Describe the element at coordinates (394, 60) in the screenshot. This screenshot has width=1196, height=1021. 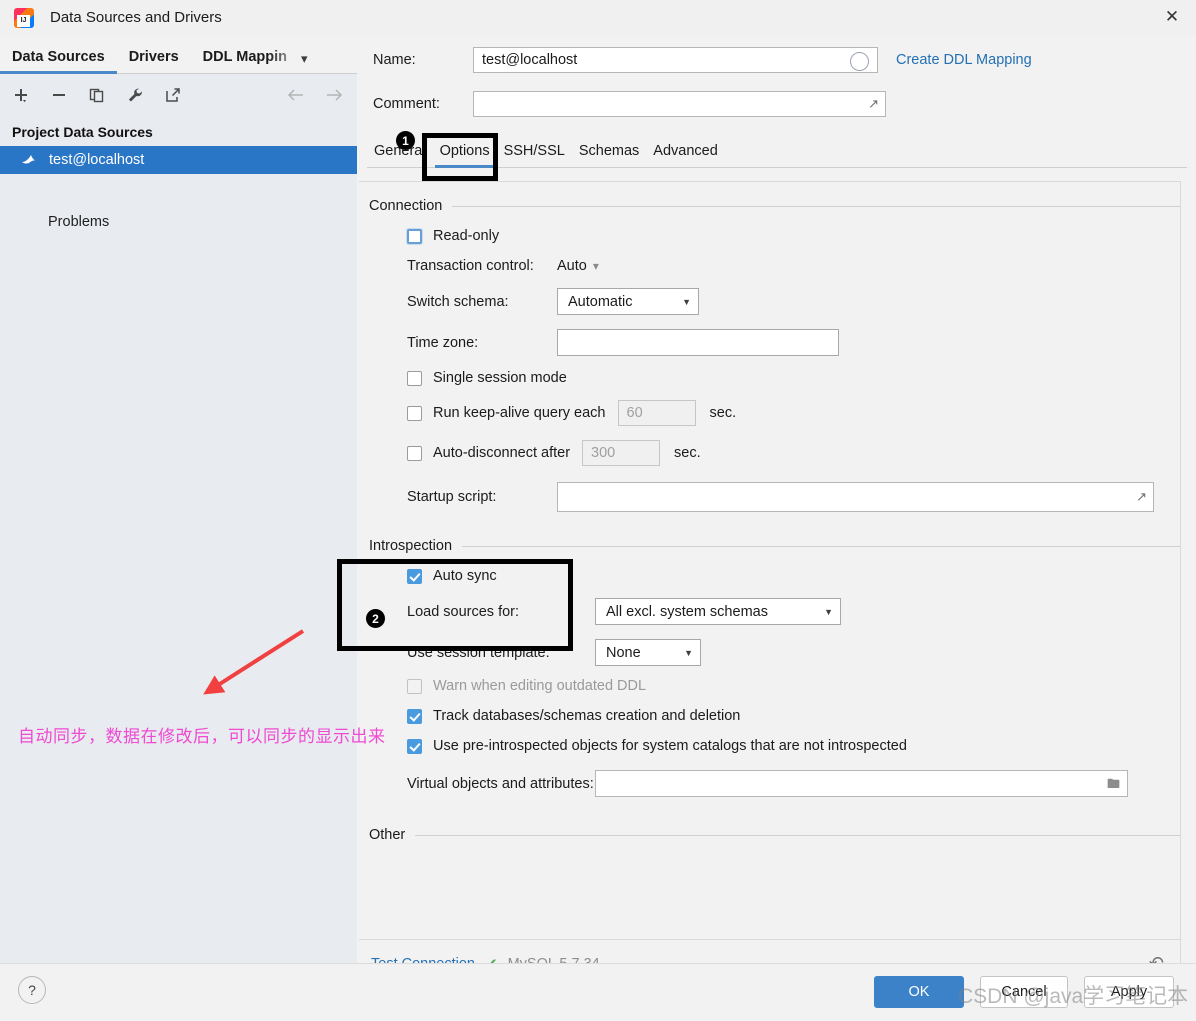
I see `name-label: Name:` at that location.